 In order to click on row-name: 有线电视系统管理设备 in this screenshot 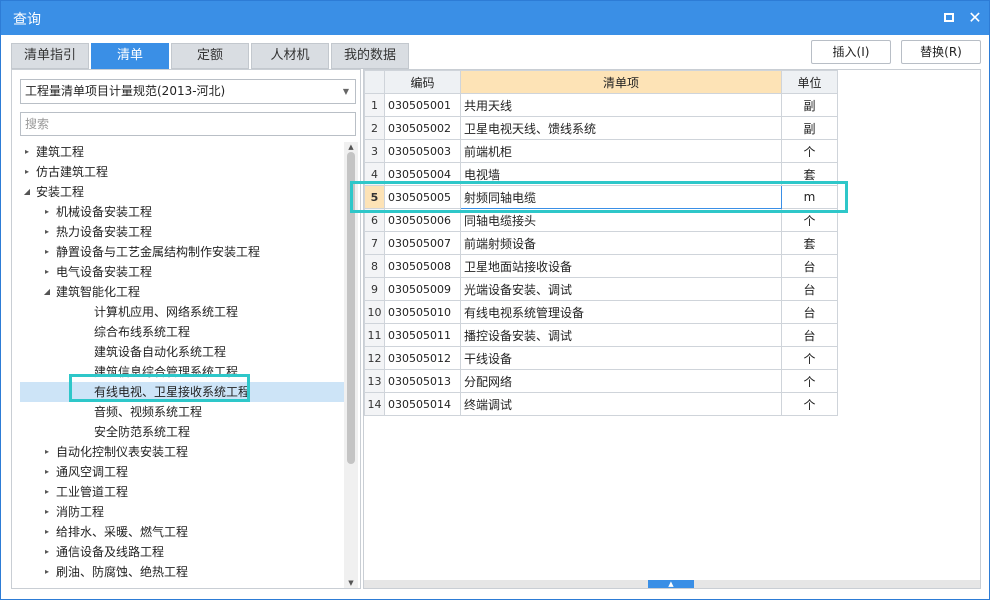, I will do `click(621, 312)`.